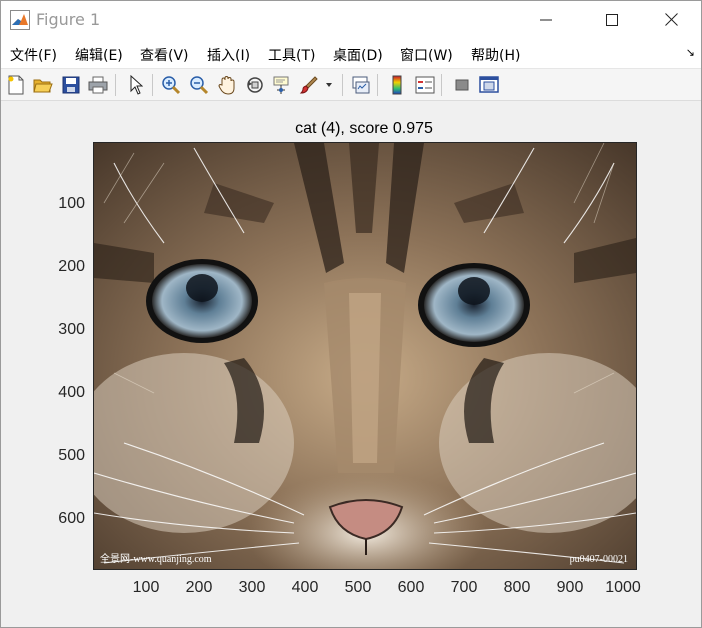  I want to click on save-button, so click(71, 85).